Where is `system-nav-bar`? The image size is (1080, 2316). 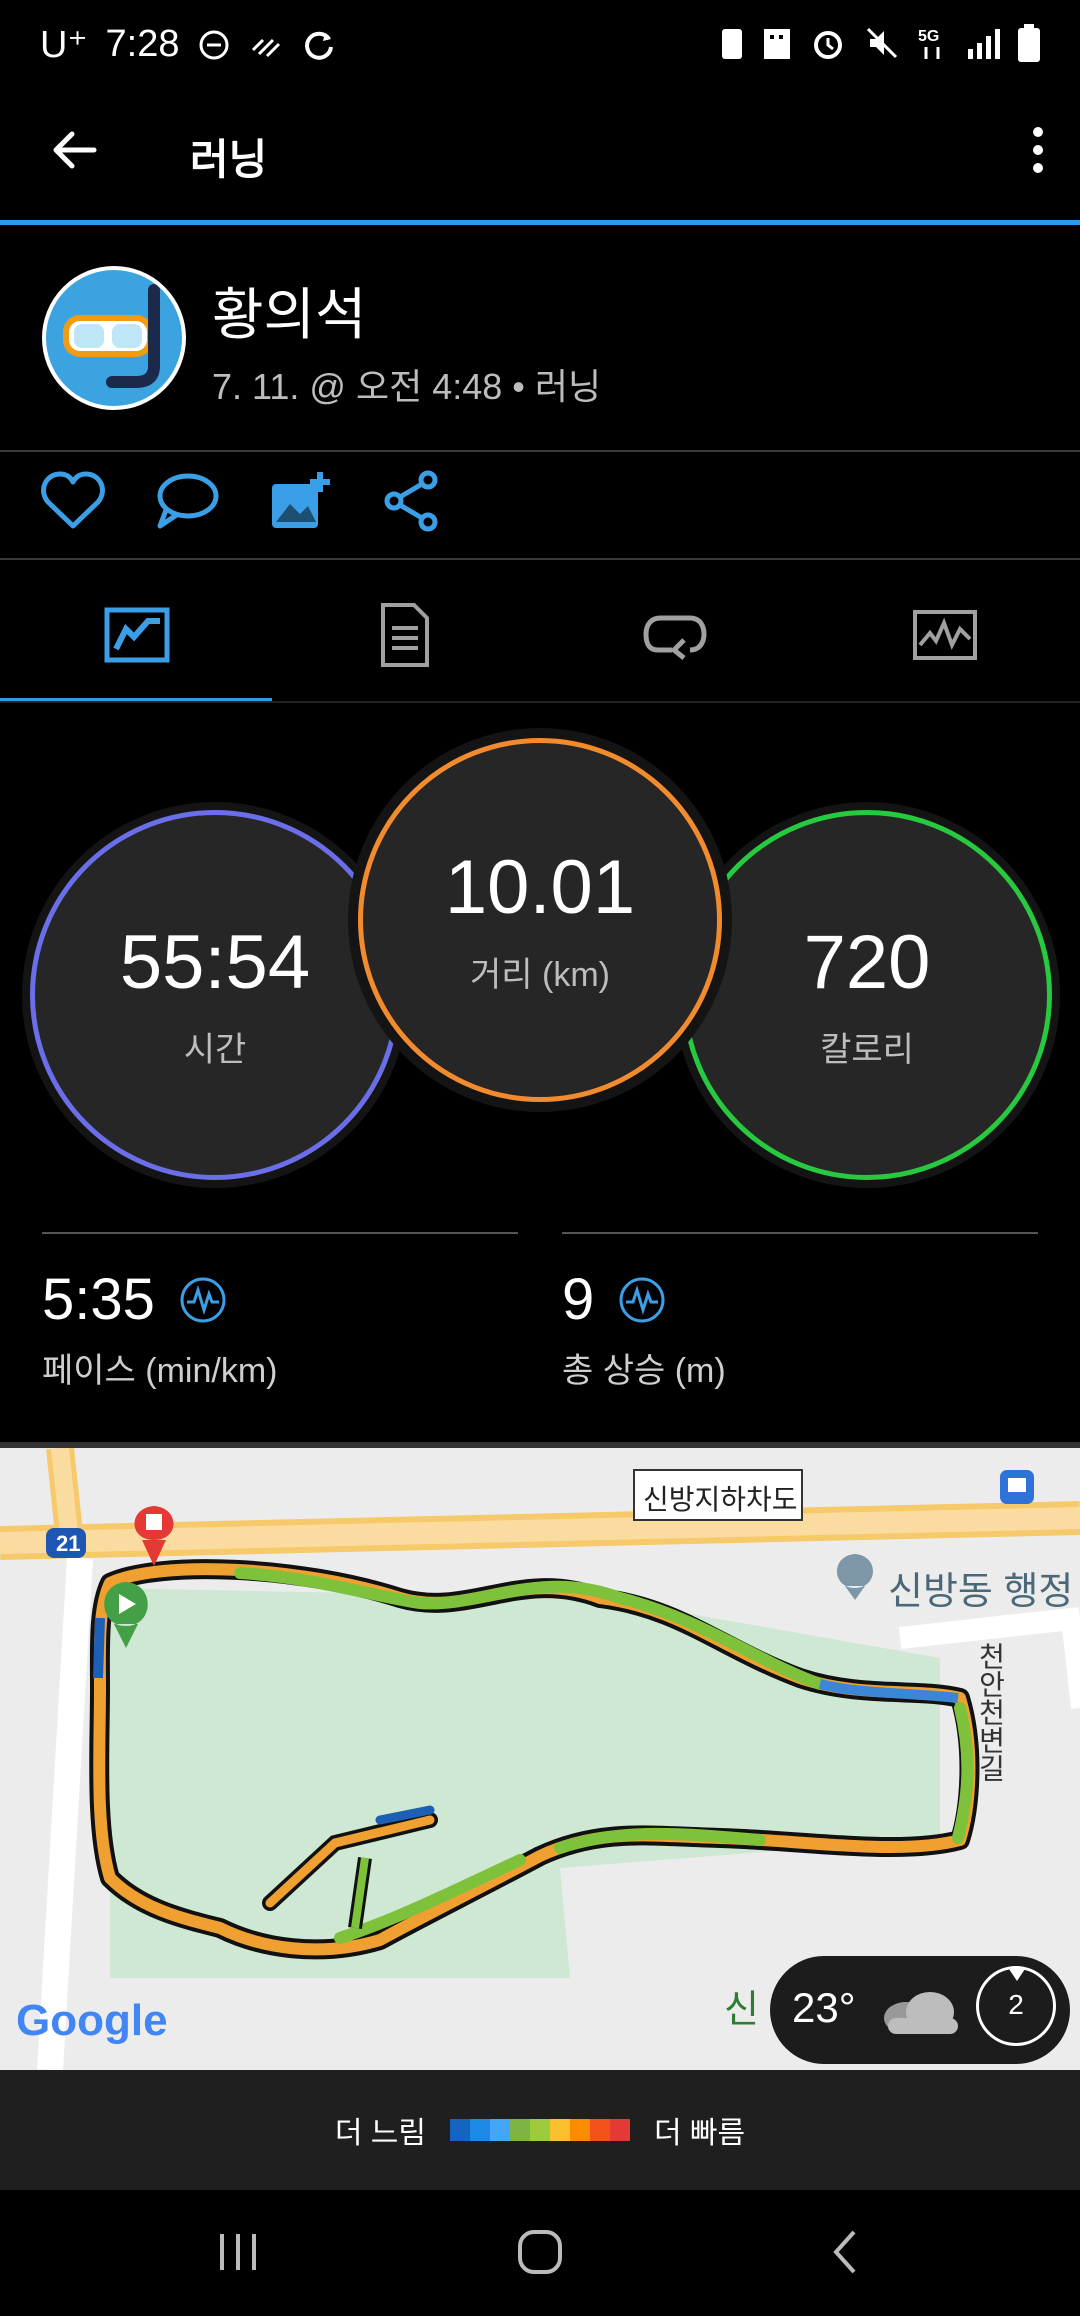 system-nav-bar is located at coordinates (540, 2253).